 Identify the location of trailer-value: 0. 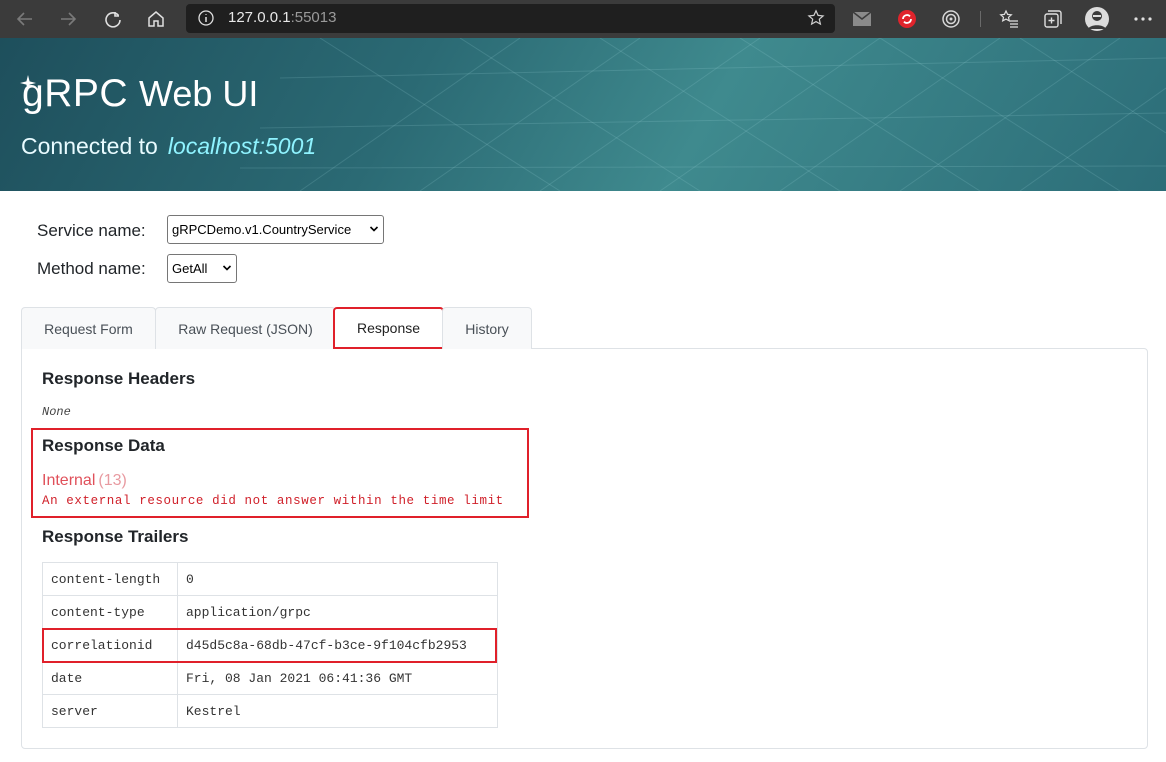
(337, 579).